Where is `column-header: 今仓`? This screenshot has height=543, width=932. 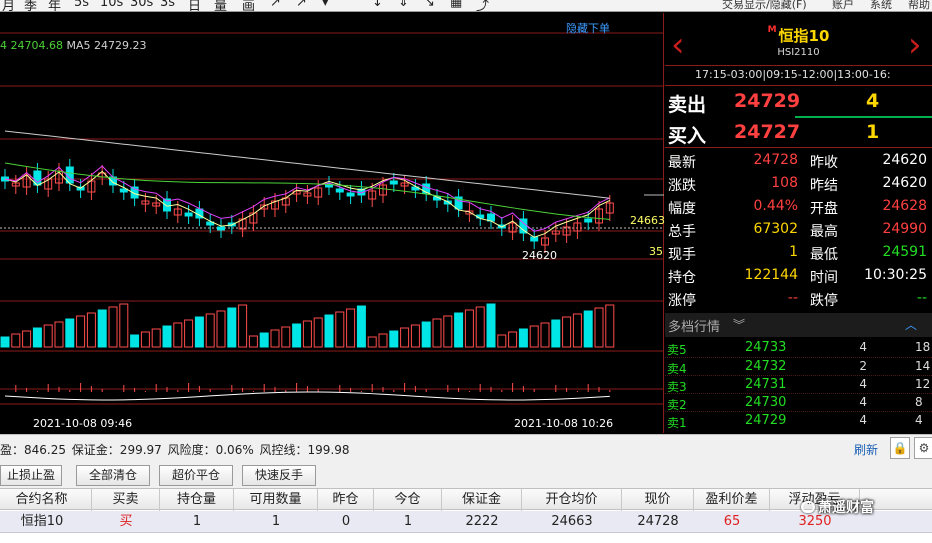 column-header: 今仓 is located at coordinates (408, 500).